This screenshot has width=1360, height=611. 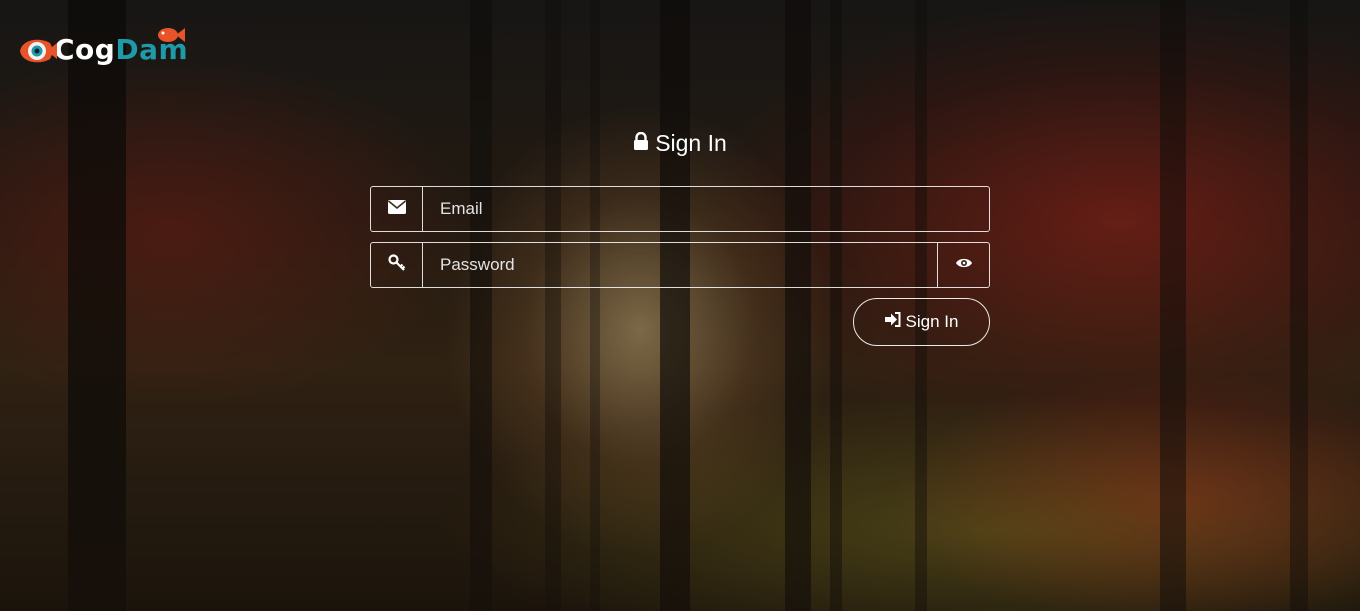 I want to click on brand-logo: CogDam, so click(x=102, y=49).